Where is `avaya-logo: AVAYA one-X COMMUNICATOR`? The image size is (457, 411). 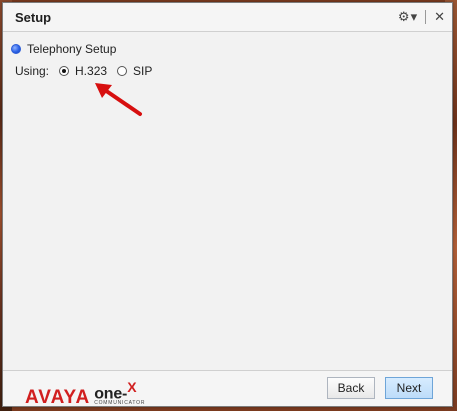 avaya-logo: AVAYA one-X COMMUNICATOR is located at coordinates (85, 393).